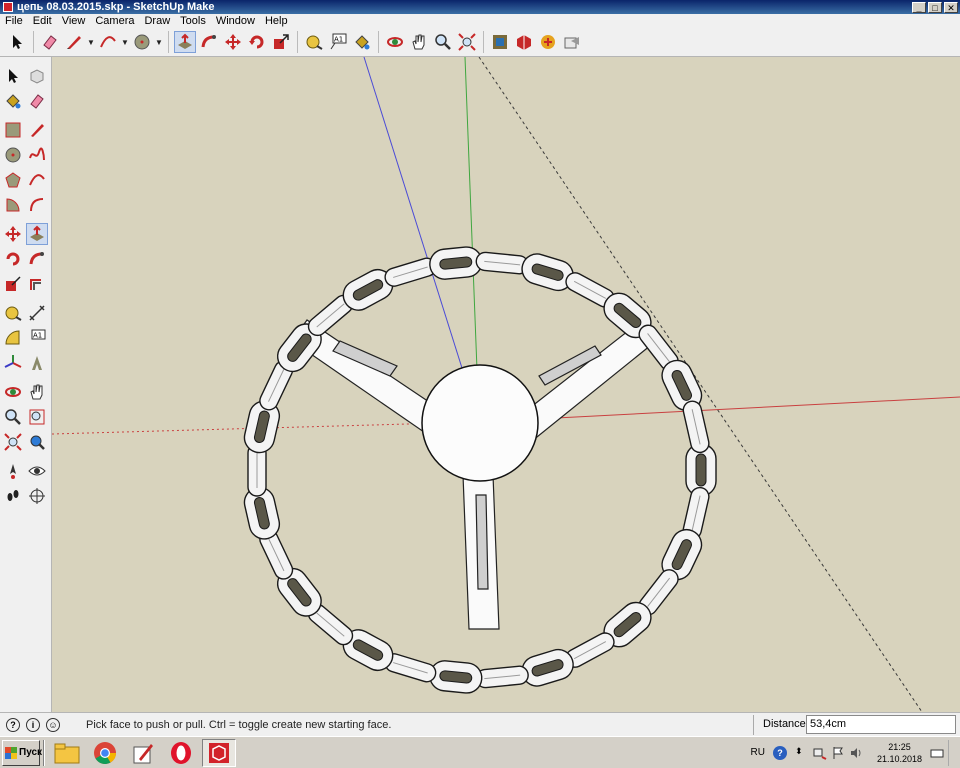 The width and height of the screenshot is (960, 768). What do you see at coordinates (185, 42) in the screenshot?
I see `push-pull-tool` at bounding box center [185, 42].